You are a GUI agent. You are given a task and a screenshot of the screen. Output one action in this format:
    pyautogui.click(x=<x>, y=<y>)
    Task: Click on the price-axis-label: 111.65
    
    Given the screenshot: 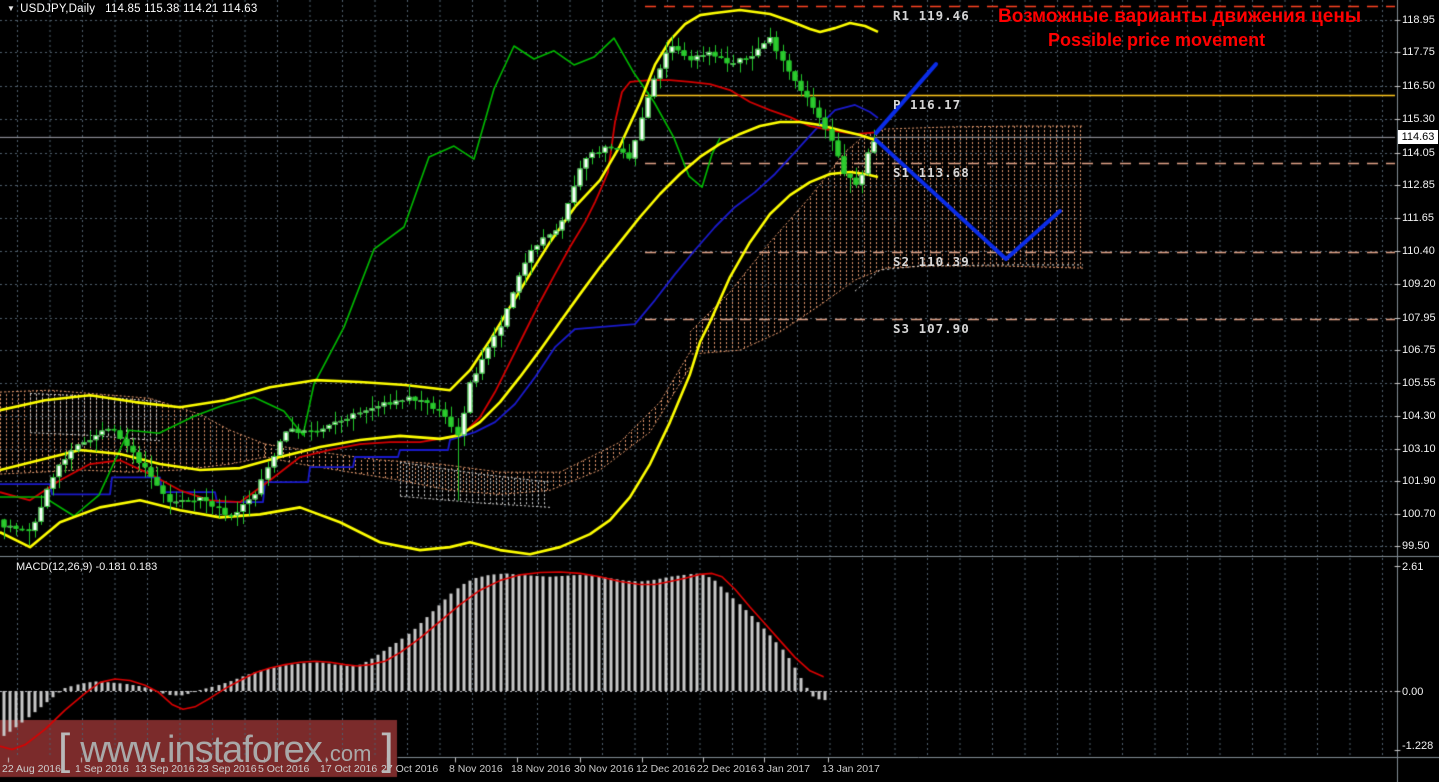 What is the action you would take?
    pyautogui.click(x=1418, y=217)
    